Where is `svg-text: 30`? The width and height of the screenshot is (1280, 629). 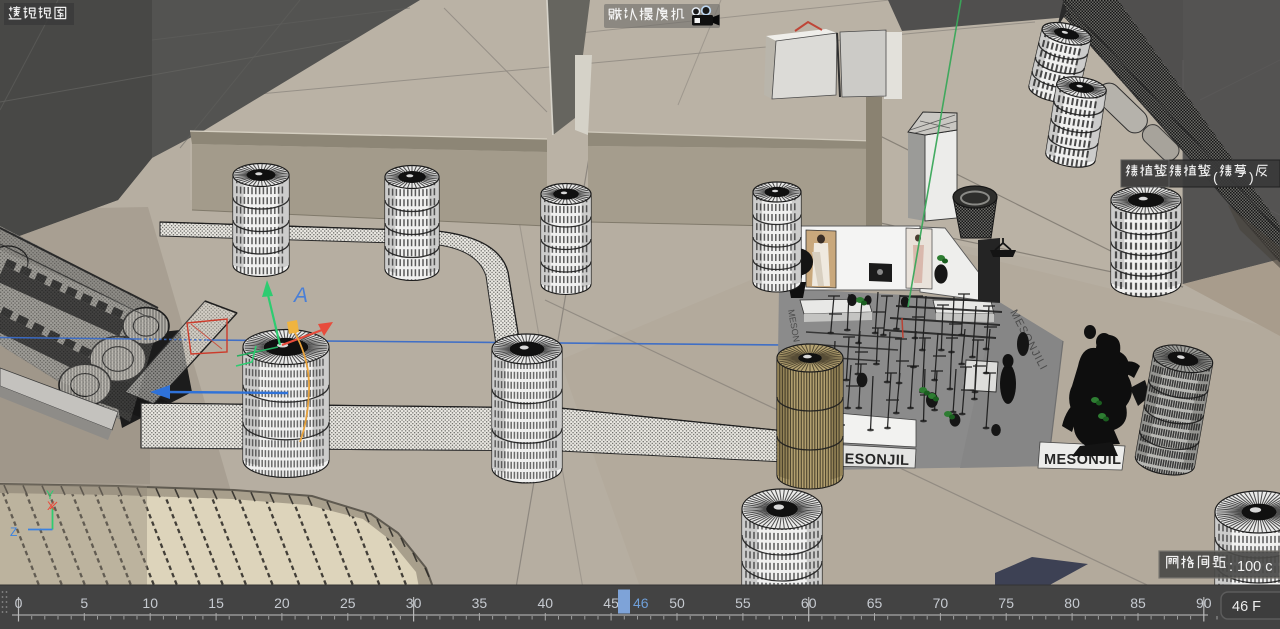 svg-text: 30 is located at coordinates (414, 603).